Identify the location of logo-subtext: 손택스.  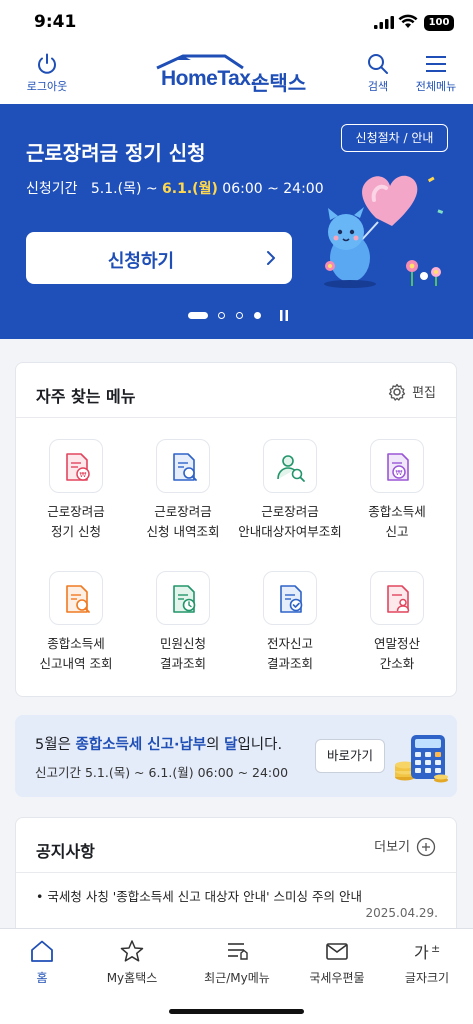
(279, 83).